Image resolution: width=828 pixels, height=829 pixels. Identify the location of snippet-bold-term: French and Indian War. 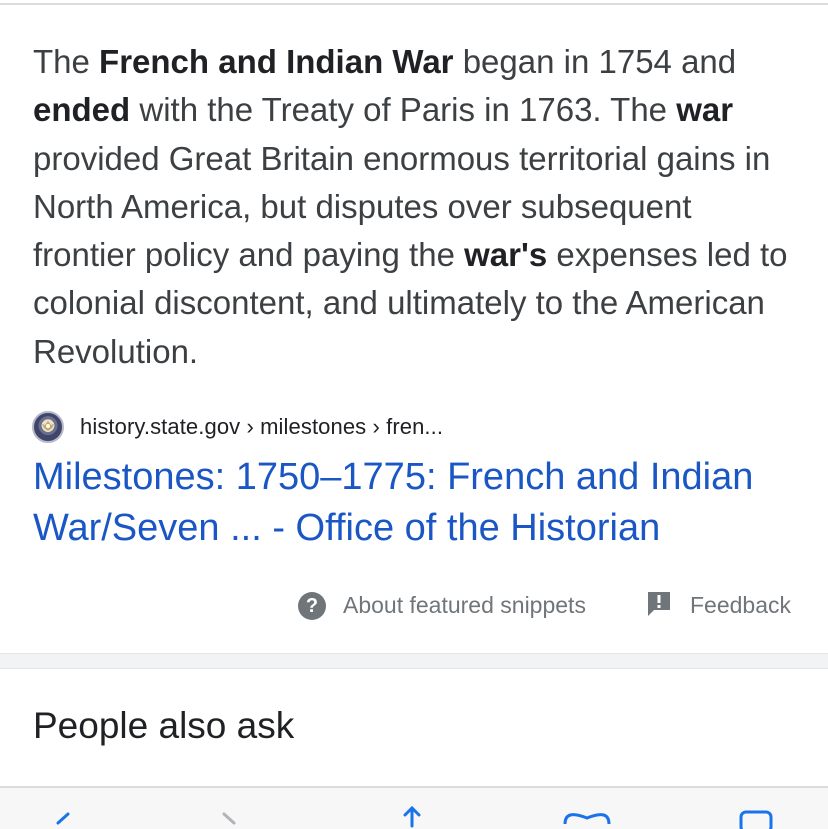
(276, 61).